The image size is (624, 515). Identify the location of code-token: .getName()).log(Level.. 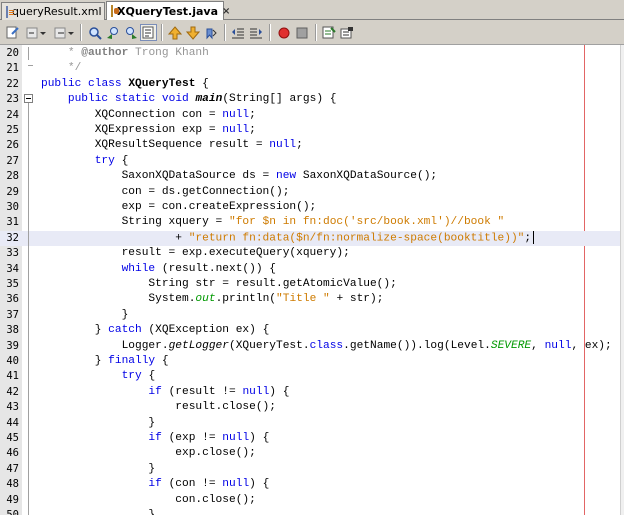
(417, 345).